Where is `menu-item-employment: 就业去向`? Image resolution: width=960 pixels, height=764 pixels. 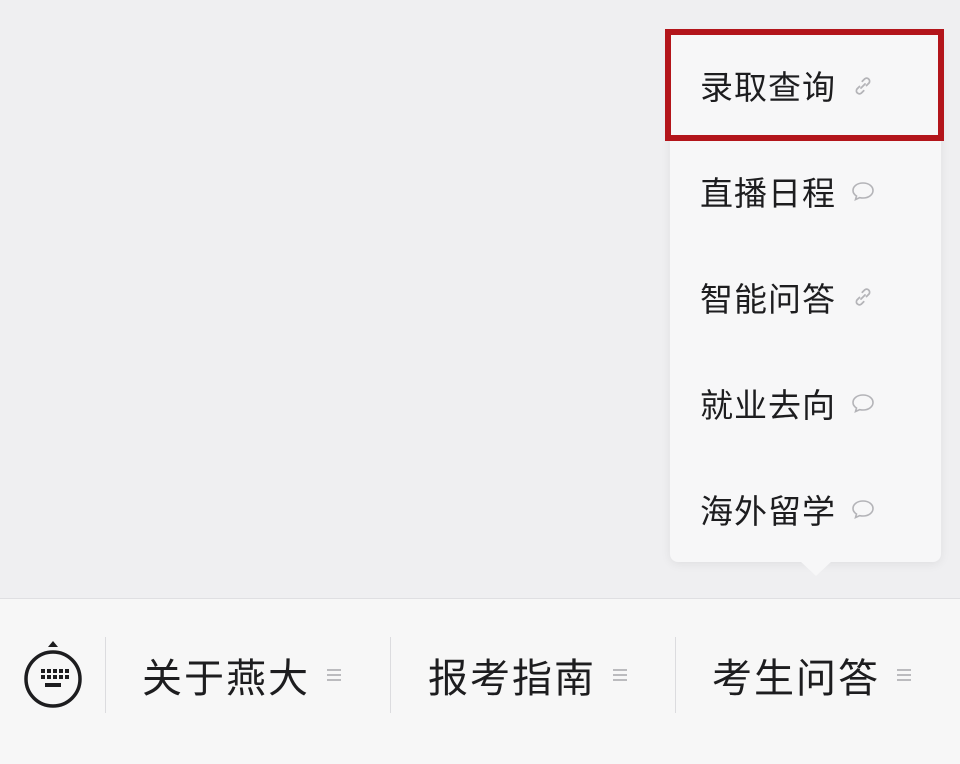
menu-item-employment: 就业去向 is located at coordinates (805, 403).